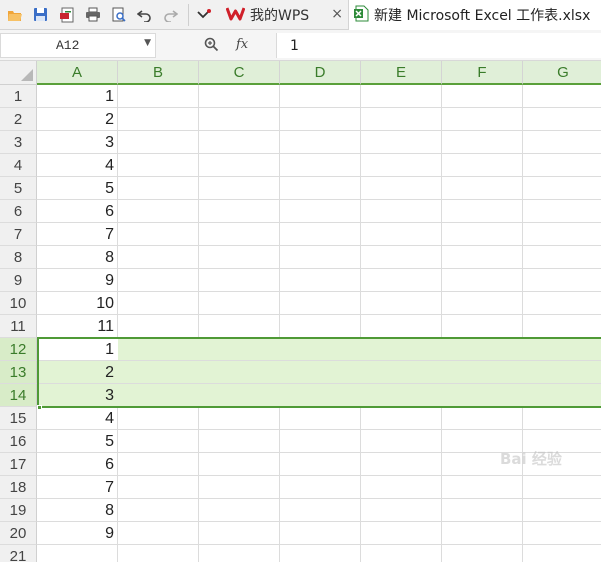  What do you see at coordinates (18, 211) in the screenshot?
I see `row-header: 6` at bounding box center [18, 211].